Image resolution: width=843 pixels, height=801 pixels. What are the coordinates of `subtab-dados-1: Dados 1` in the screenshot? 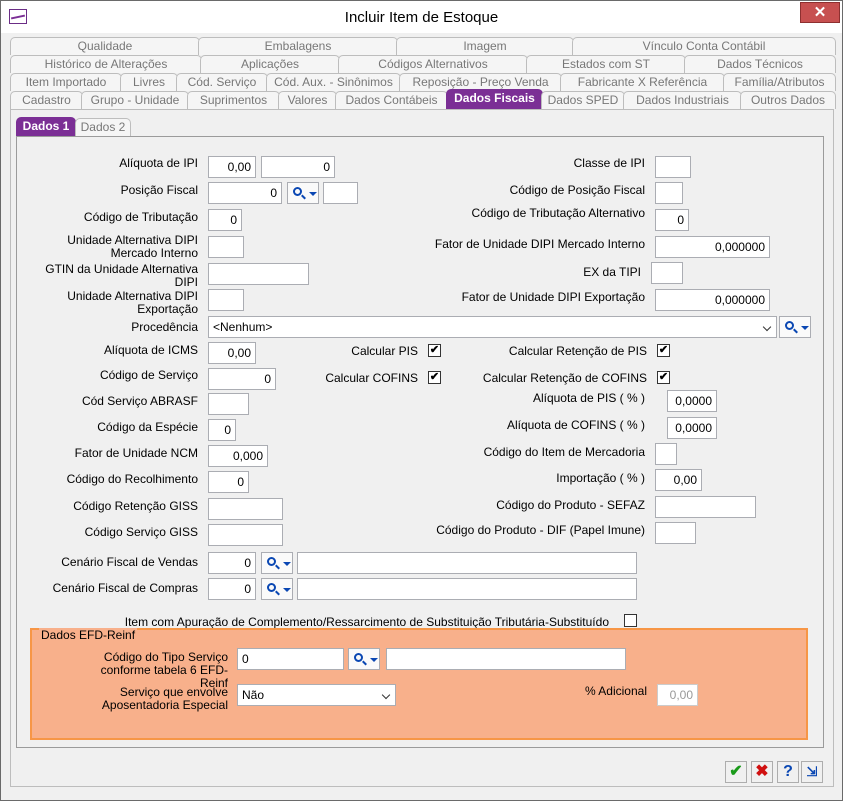 It's located at (46, 126).